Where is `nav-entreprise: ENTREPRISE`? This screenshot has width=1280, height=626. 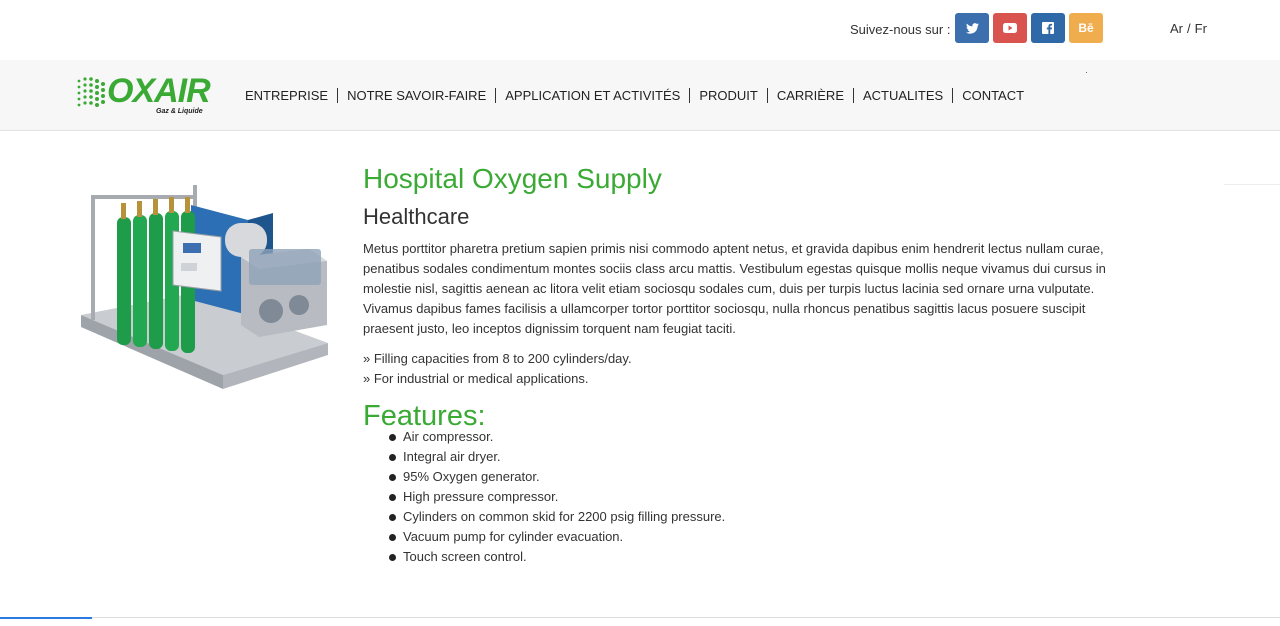
nav-entreprise: ENTREPRISE is located at coordinates (286, 95).